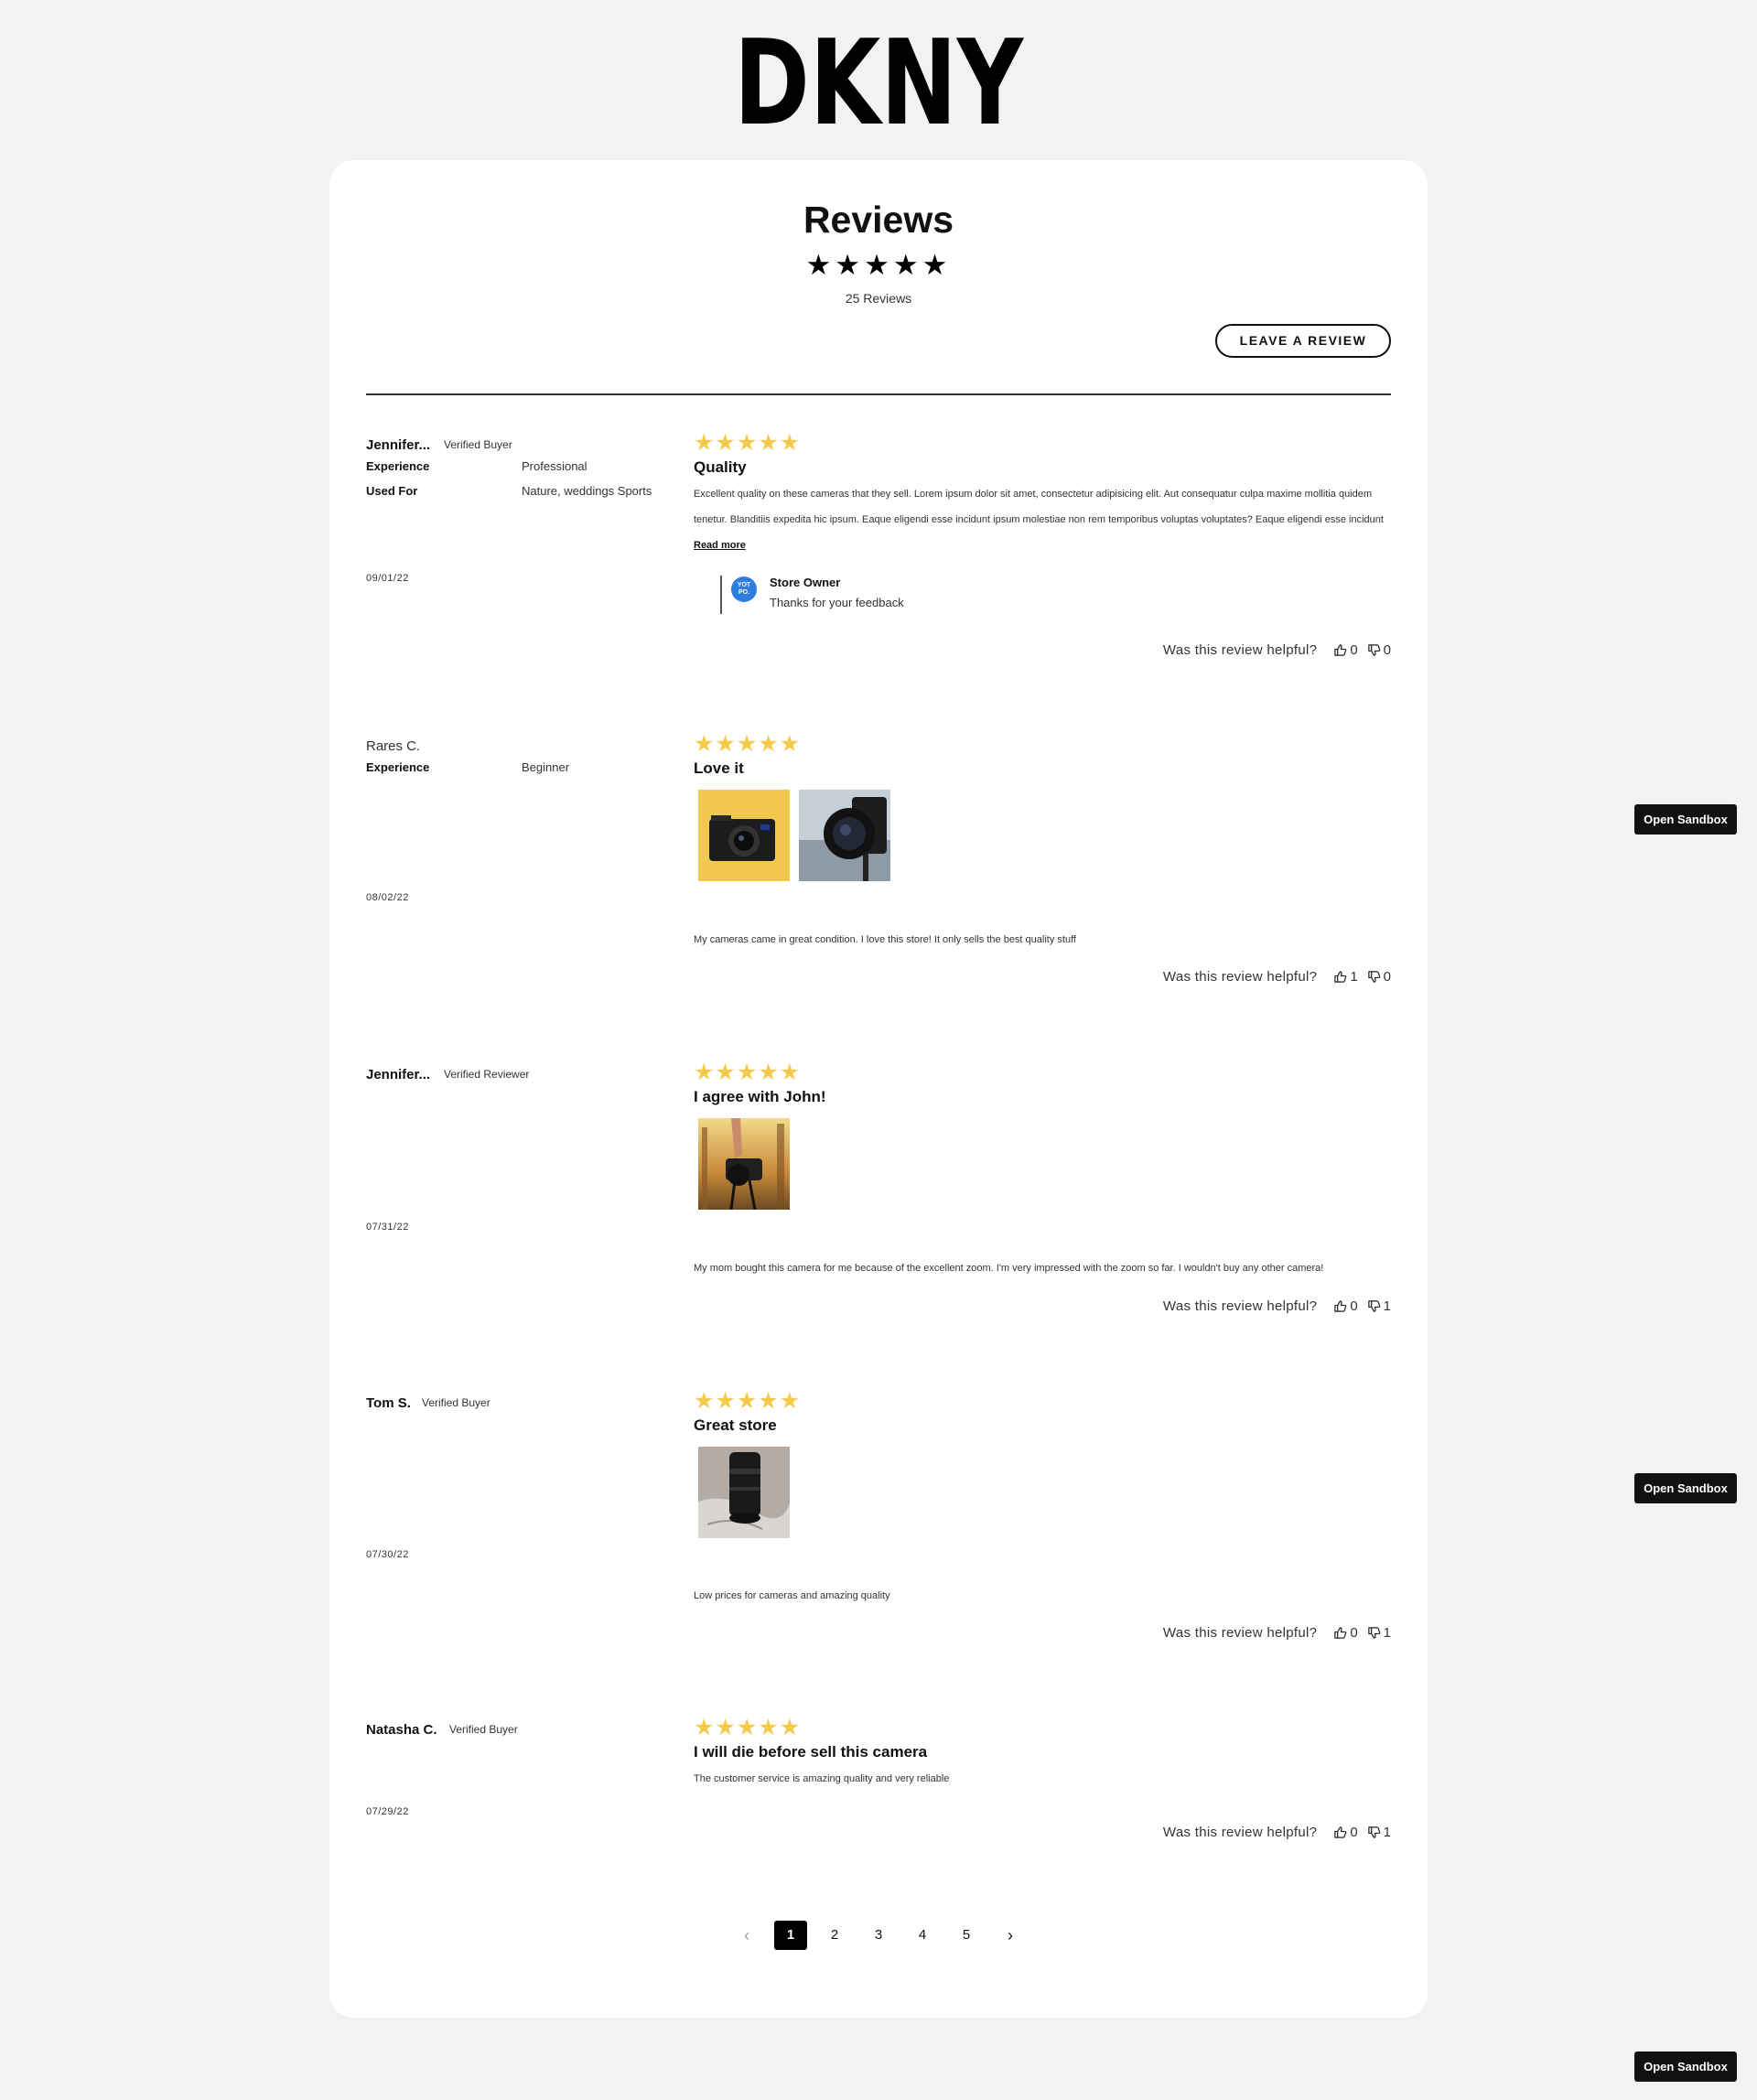 This screenshot has width=1757, height=2100. I want to click on attribute-label: Used For, so click(392, 491).